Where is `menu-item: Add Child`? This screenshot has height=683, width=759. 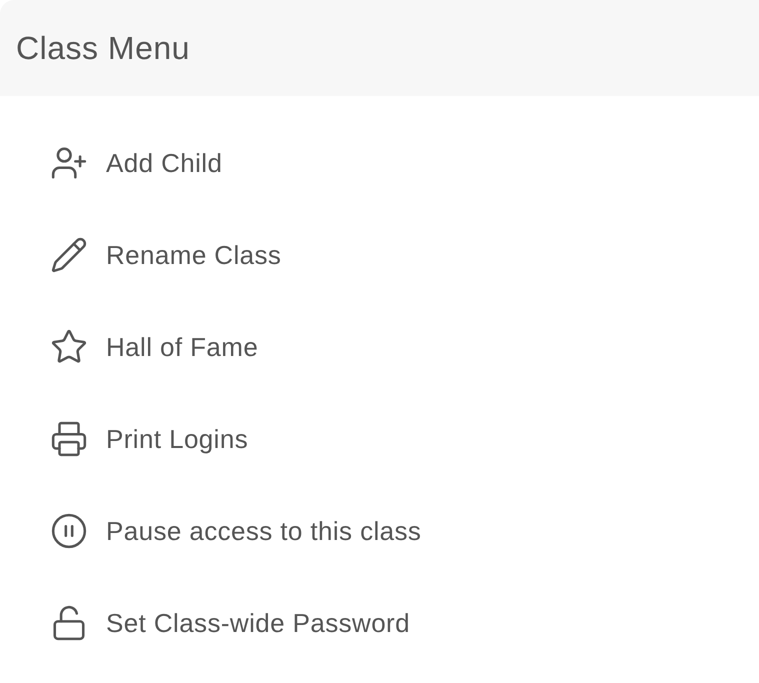
menu-item: Add Child is located at coordinates (379, 163).